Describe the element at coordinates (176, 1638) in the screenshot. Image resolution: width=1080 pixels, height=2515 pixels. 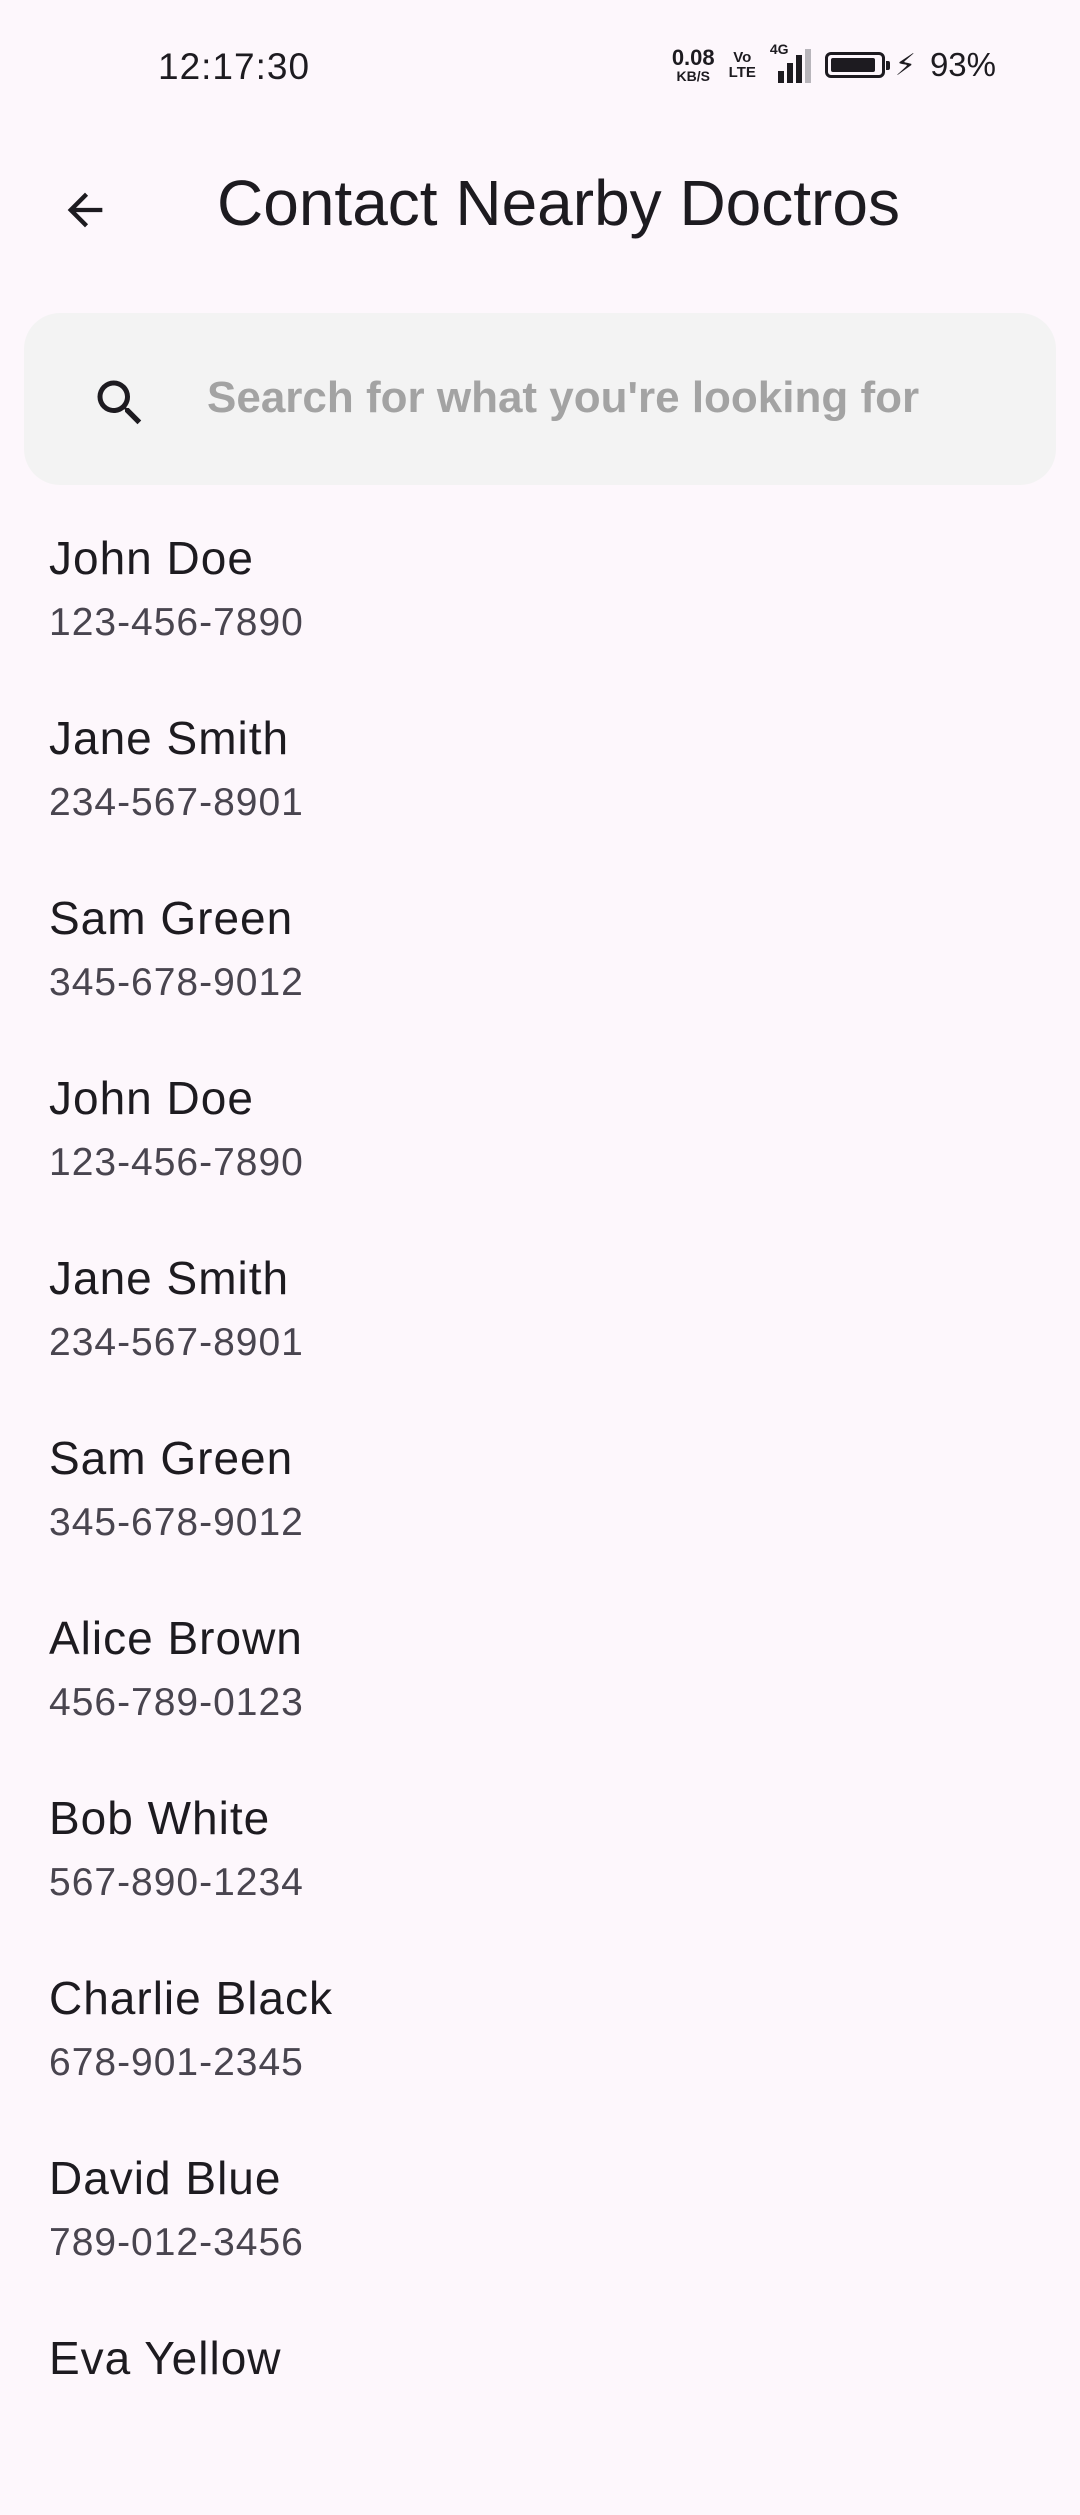
I see `contact-name: Alice Brown` at that location.